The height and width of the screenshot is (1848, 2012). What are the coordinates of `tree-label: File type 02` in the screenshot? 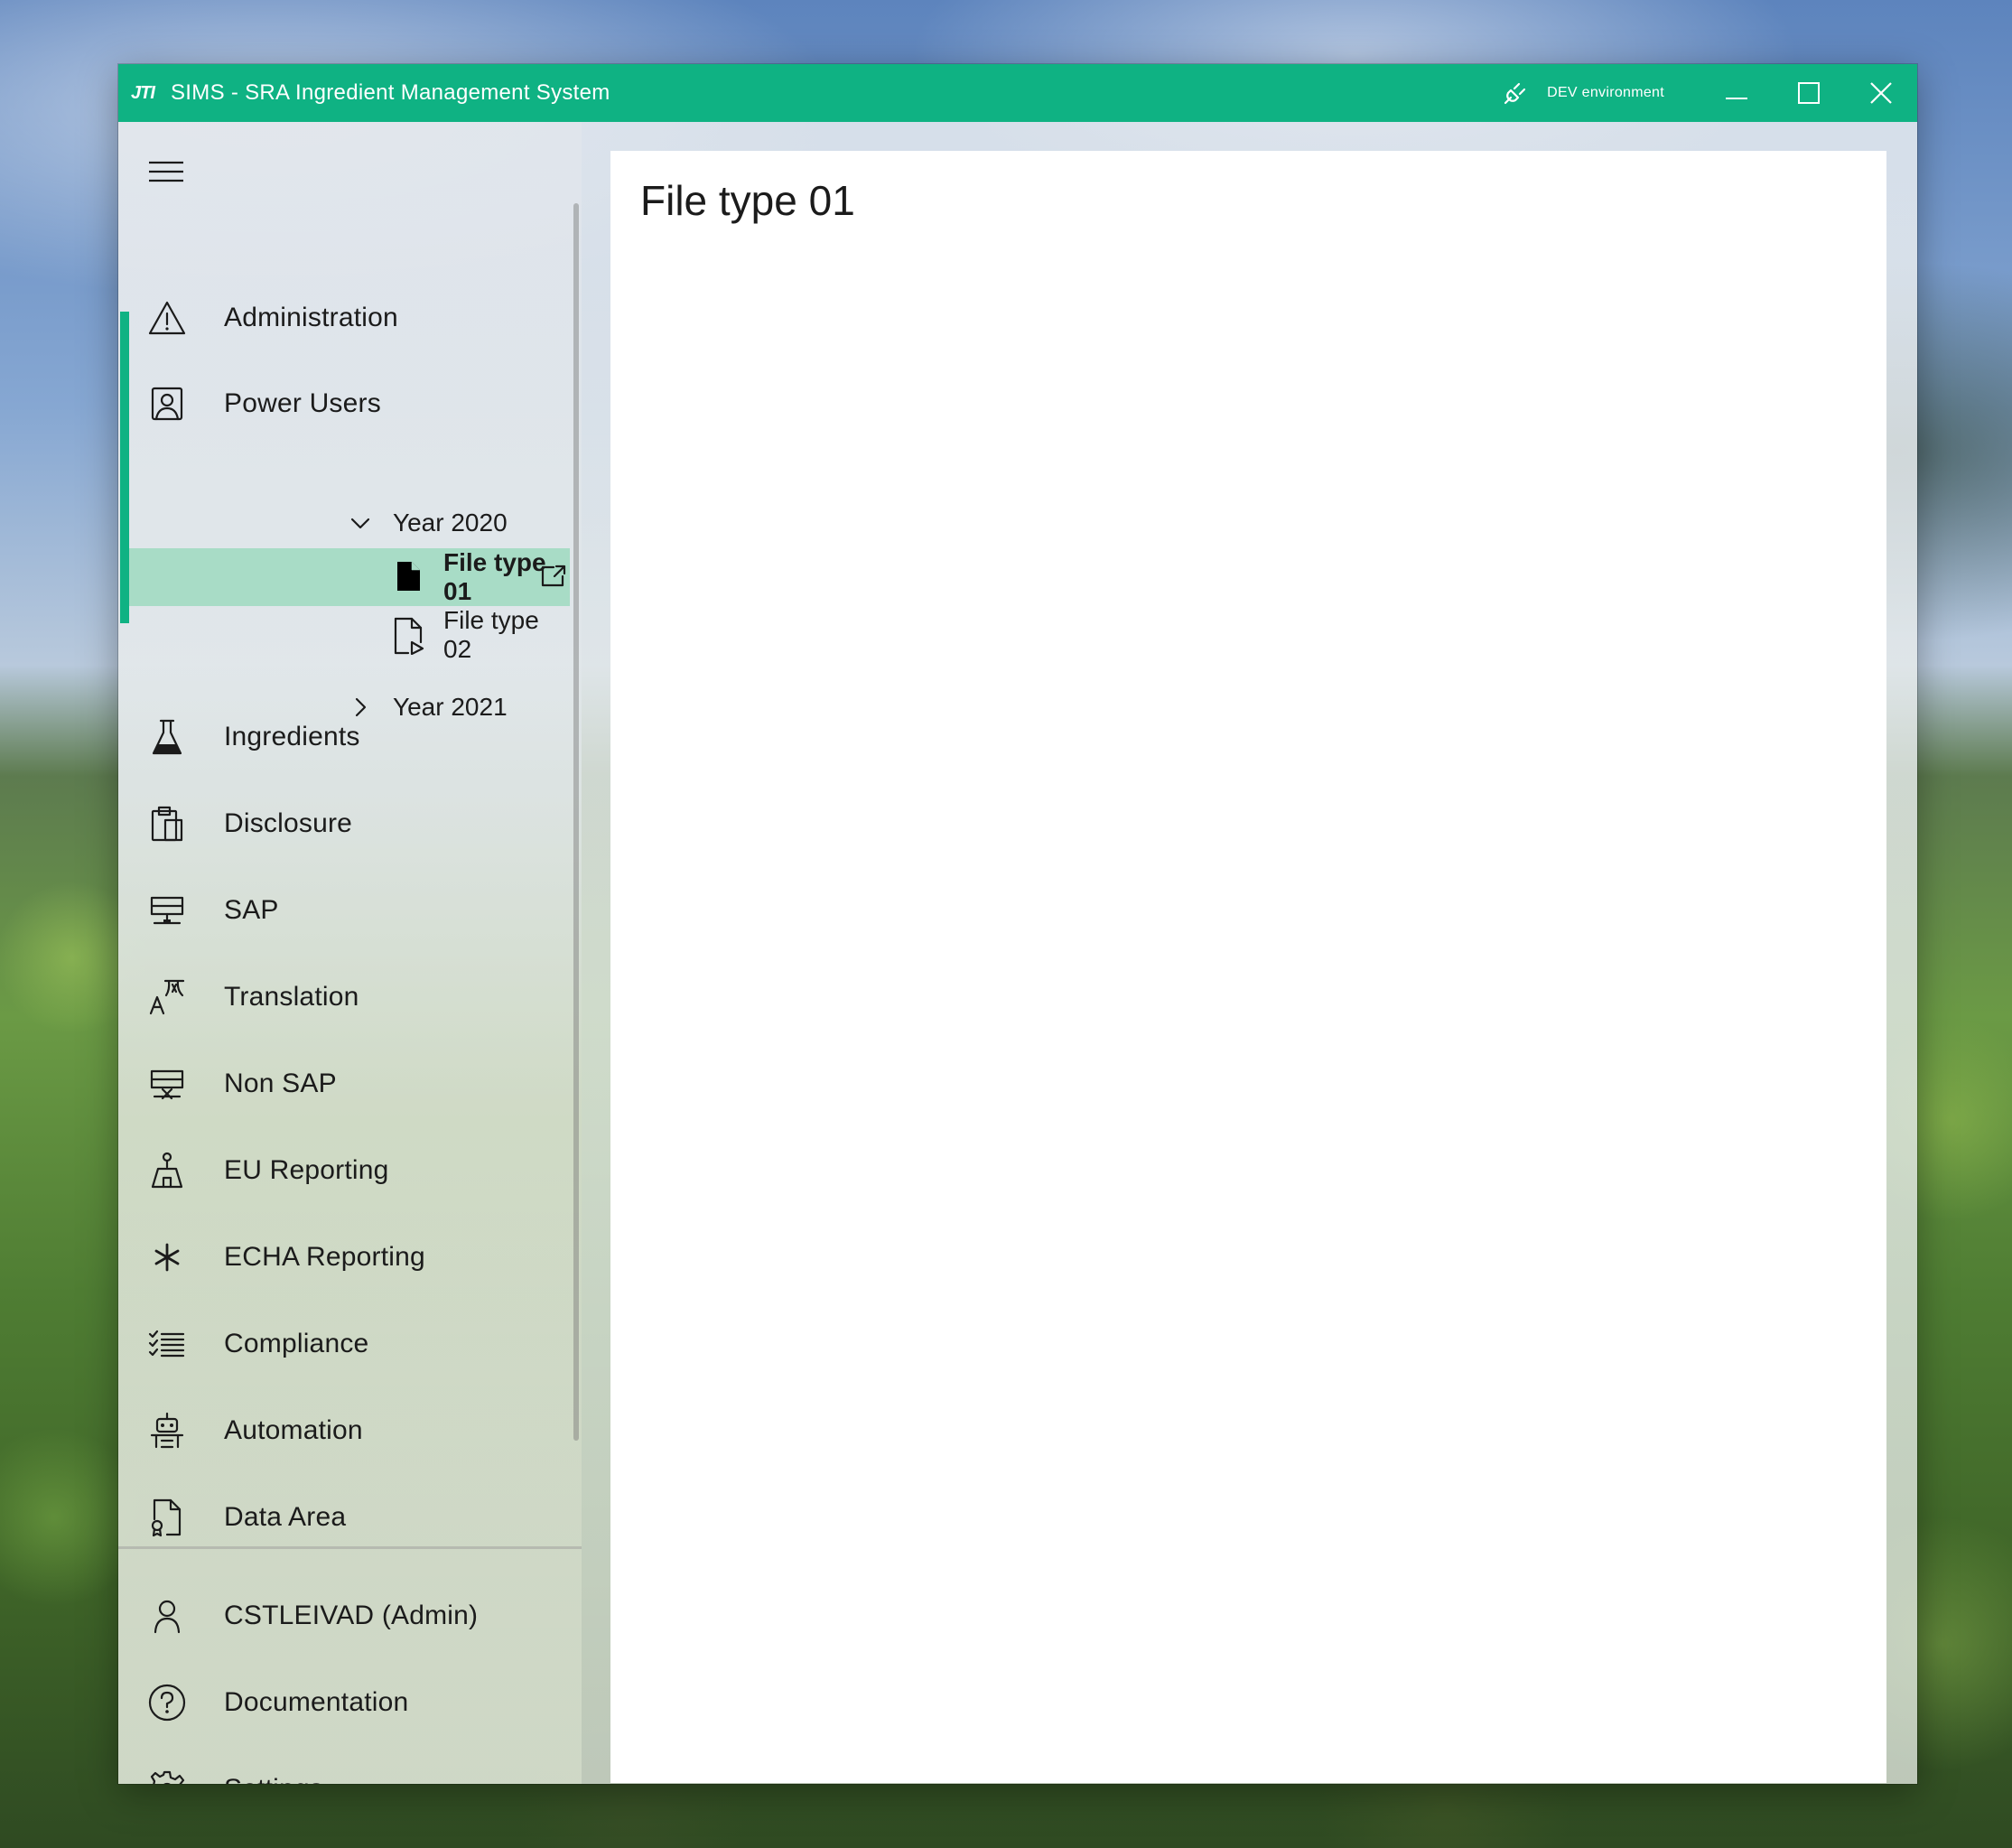 It's located at (491, 634).